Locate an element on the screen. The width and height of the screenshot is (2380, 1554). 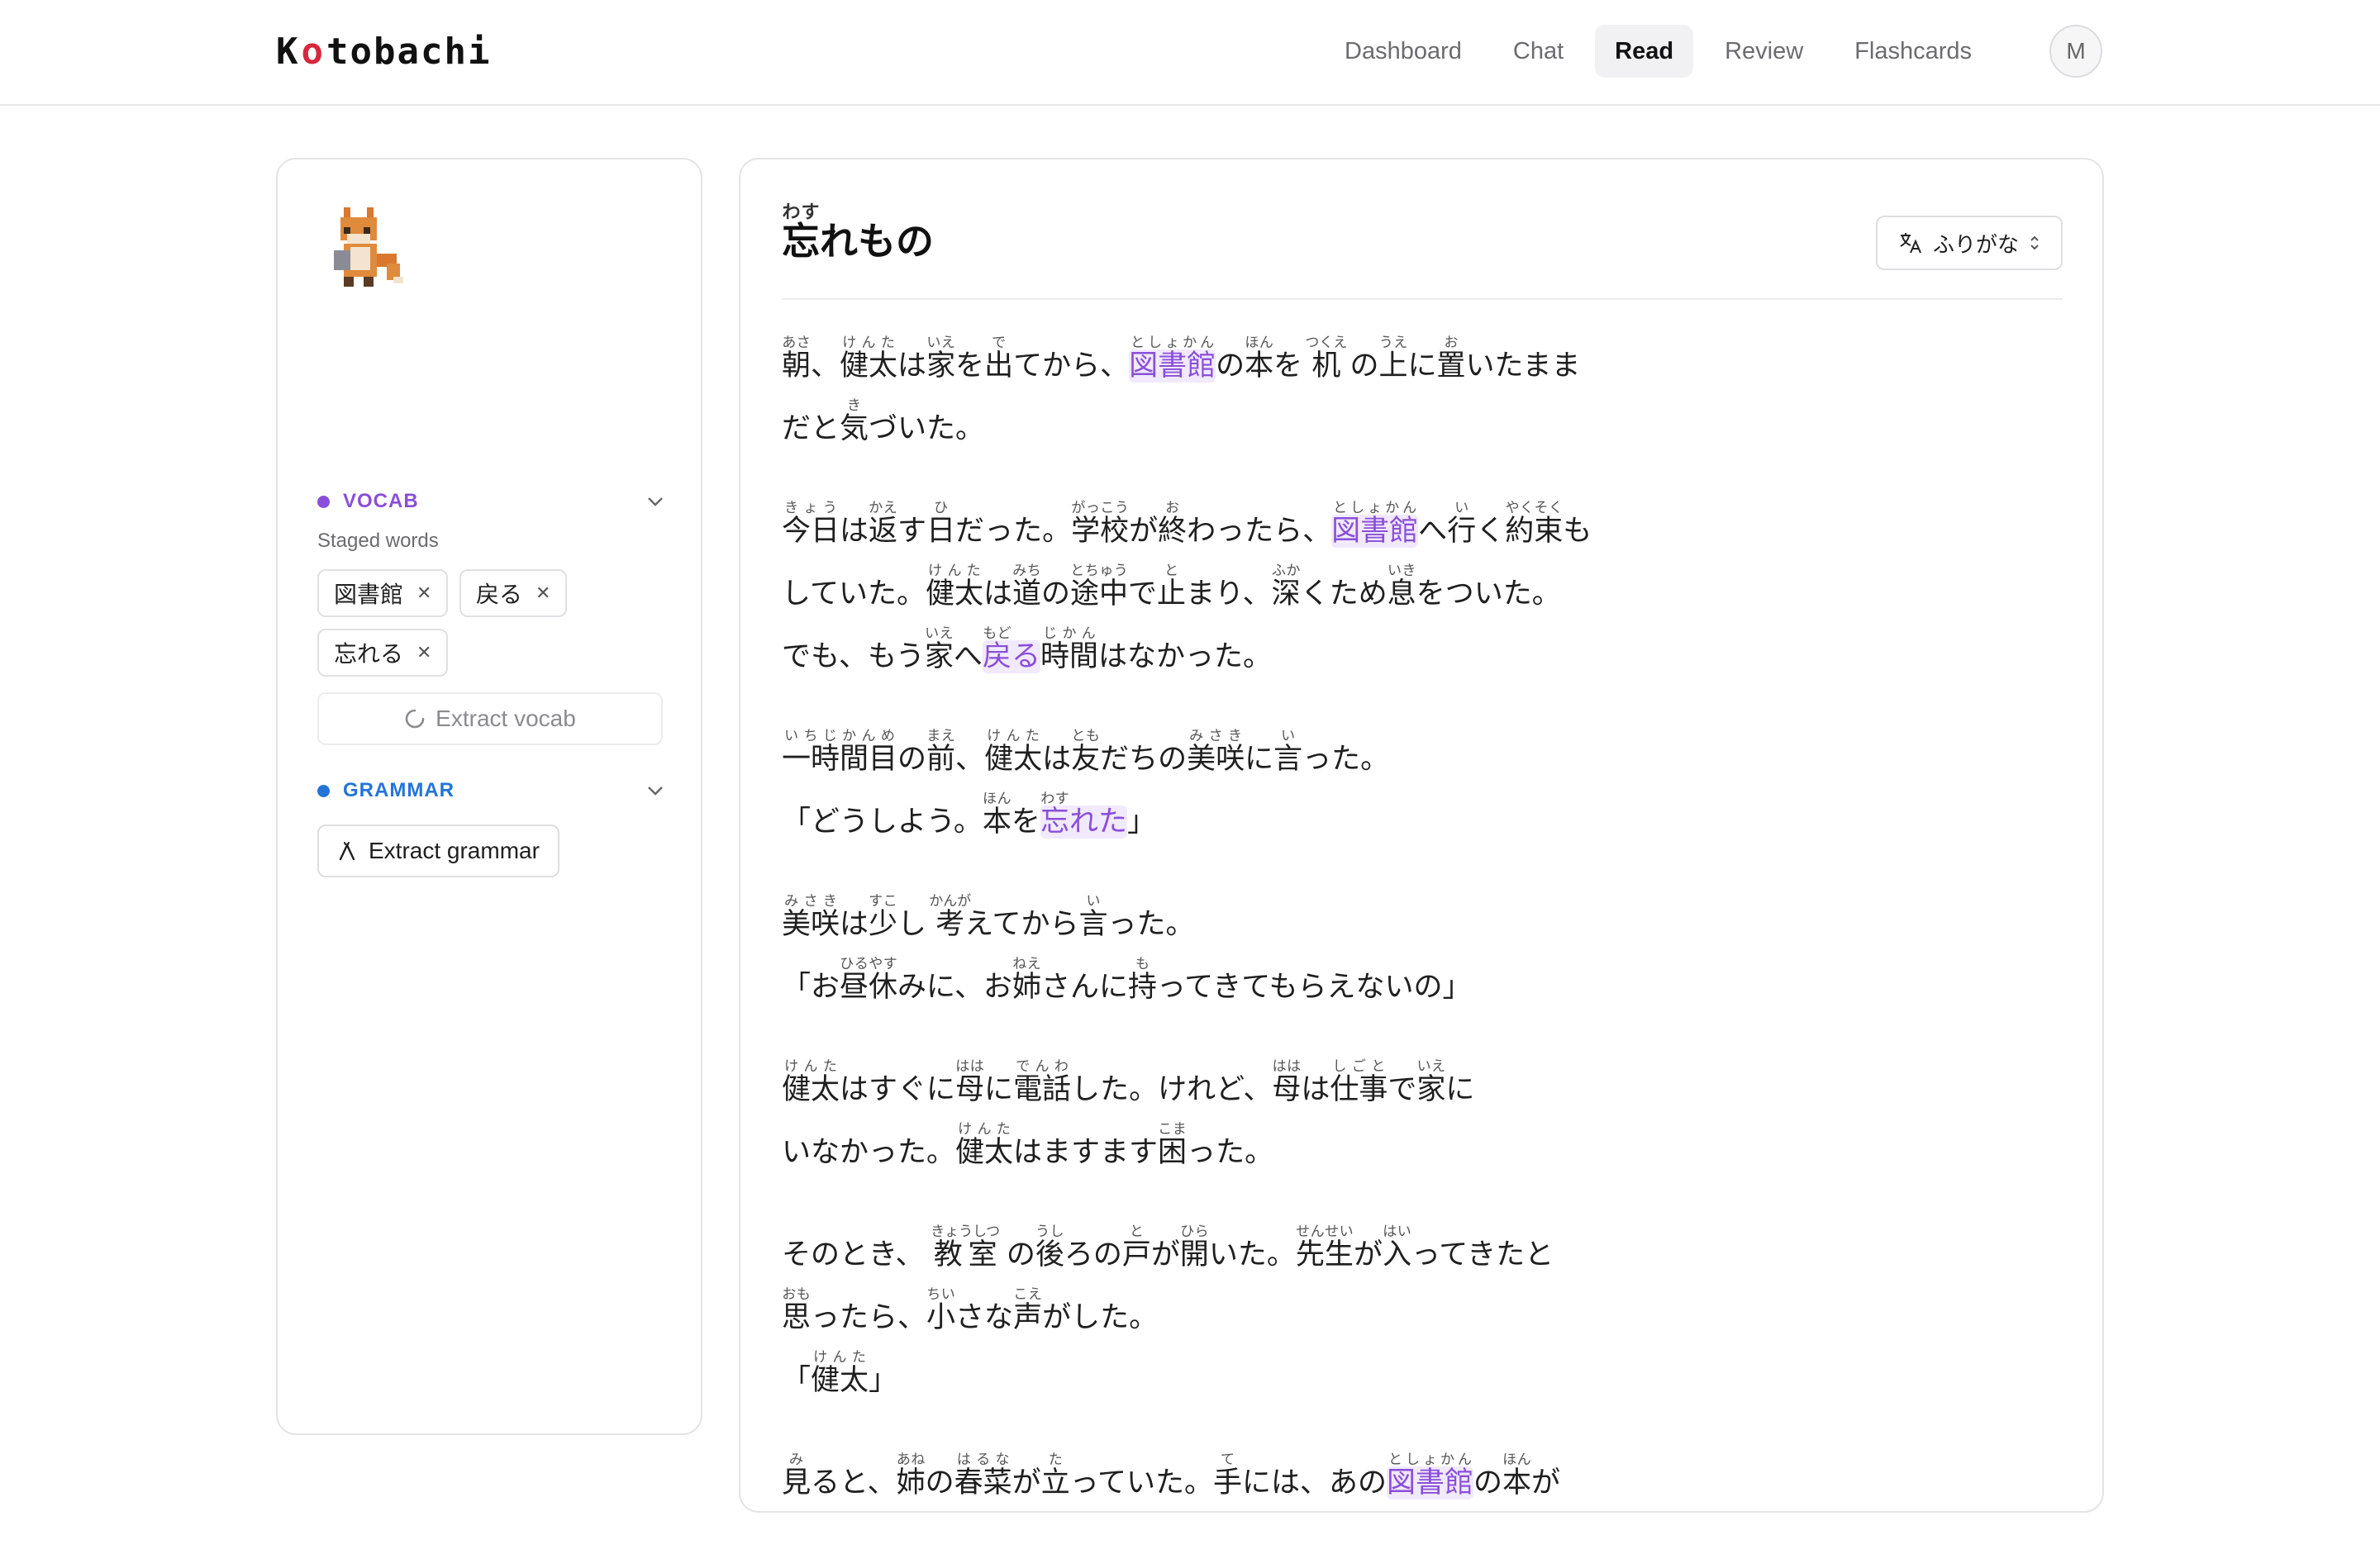
nav-read: Read is located at coordinates (1644, 51).